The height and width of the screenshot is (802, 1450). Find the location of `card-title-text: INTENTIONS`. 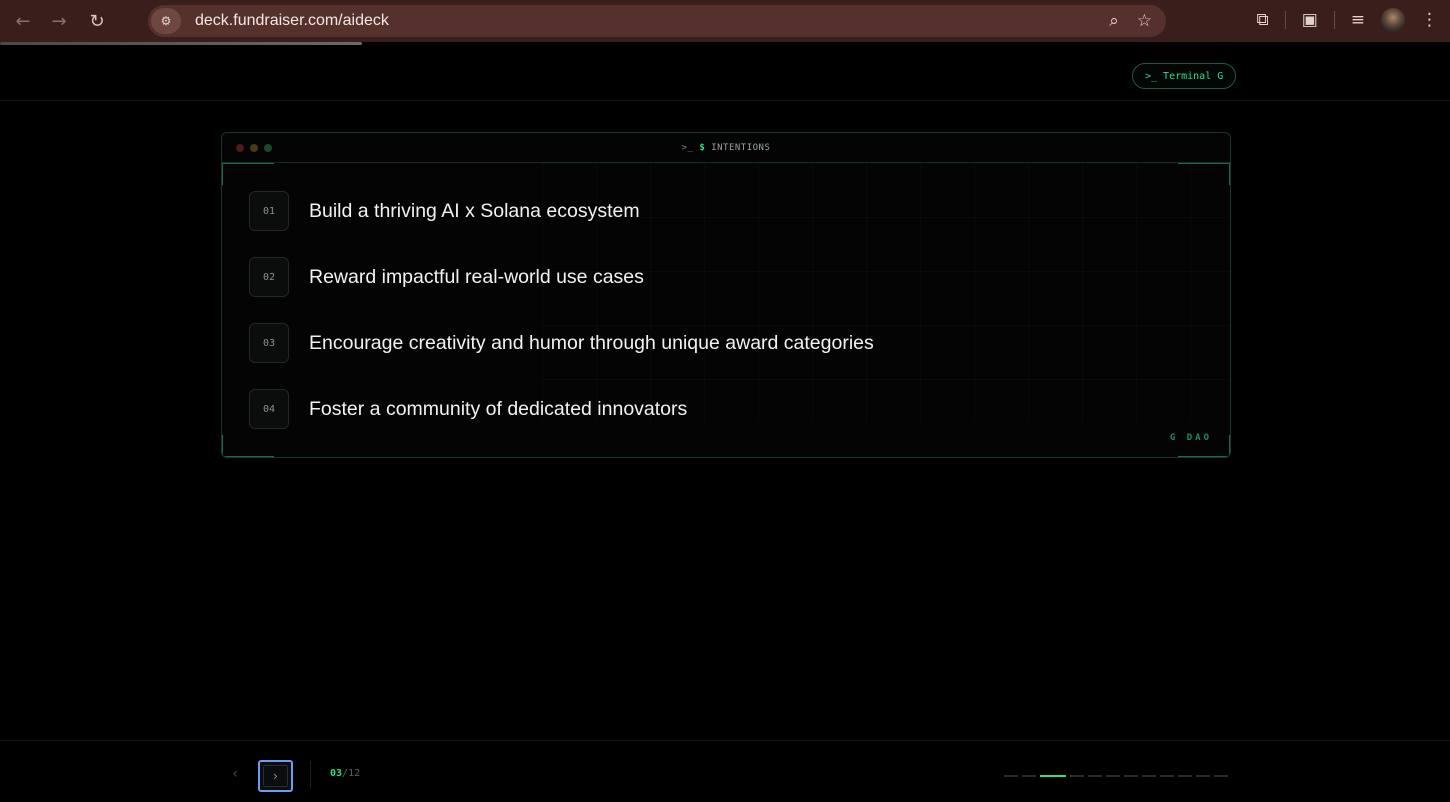

card-title-text: INTENTIONS is located at coordinates (741, 147).